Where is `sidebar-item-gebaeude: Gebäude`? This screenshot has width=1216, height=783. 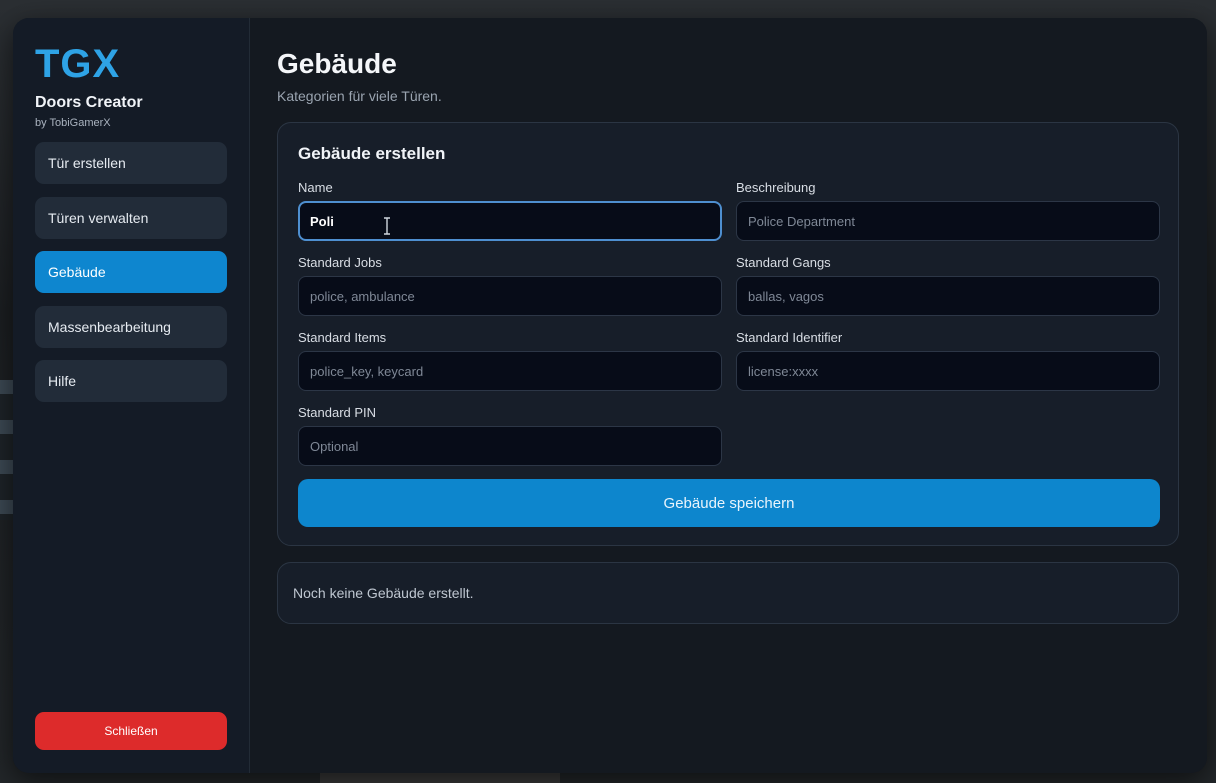
sidebar-item-gebaeude: Gebäude is located at coordinates (131, 272).